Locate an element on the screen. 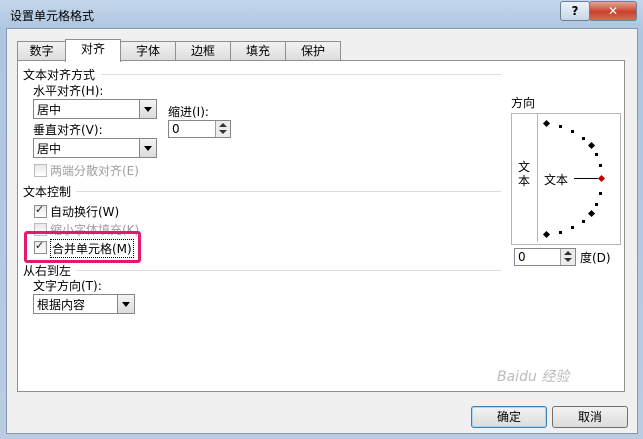 Image resolution: width=643 pixels, height=439 pixels. orientation-control: 文本 文本 is located at coordinates (566, 179).